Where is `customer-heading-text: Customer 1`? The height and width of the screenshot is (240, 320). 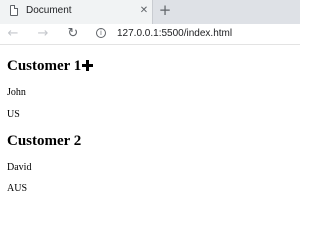 customer-heading-text: Customer 1 is located at coordinates (44, 66).